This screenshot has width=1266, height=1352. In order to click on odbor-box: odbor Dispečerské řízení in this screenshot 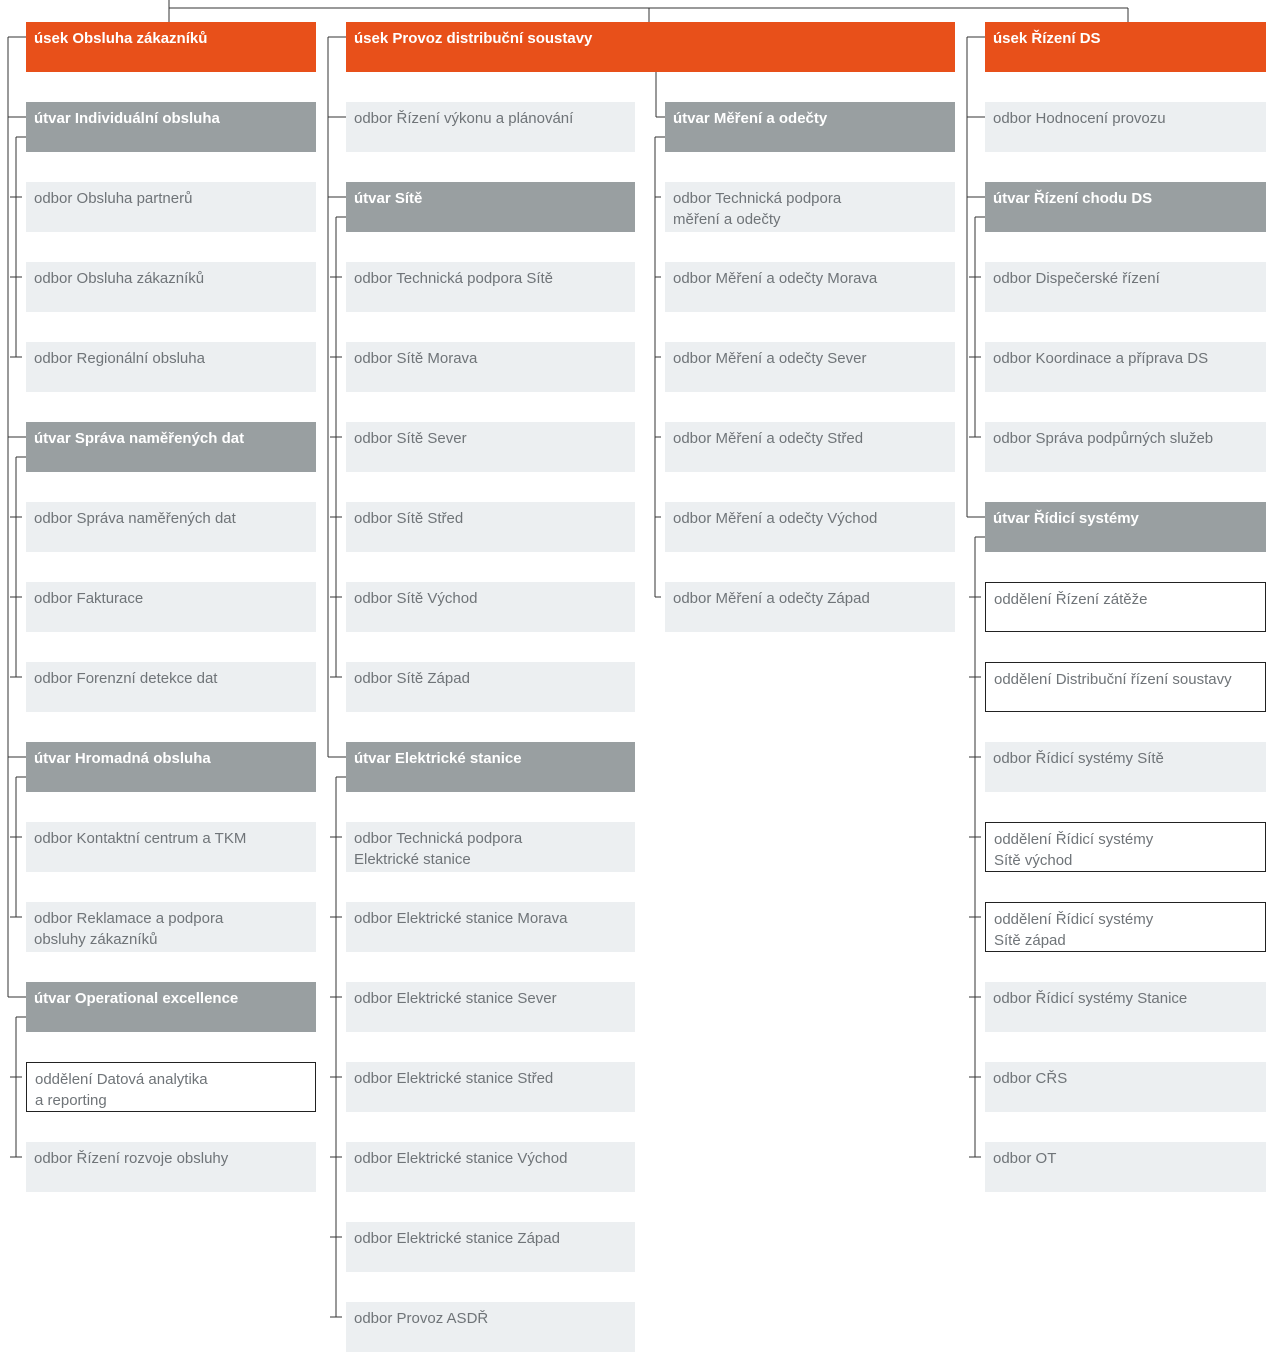, I will do `click(1125, 287)`.